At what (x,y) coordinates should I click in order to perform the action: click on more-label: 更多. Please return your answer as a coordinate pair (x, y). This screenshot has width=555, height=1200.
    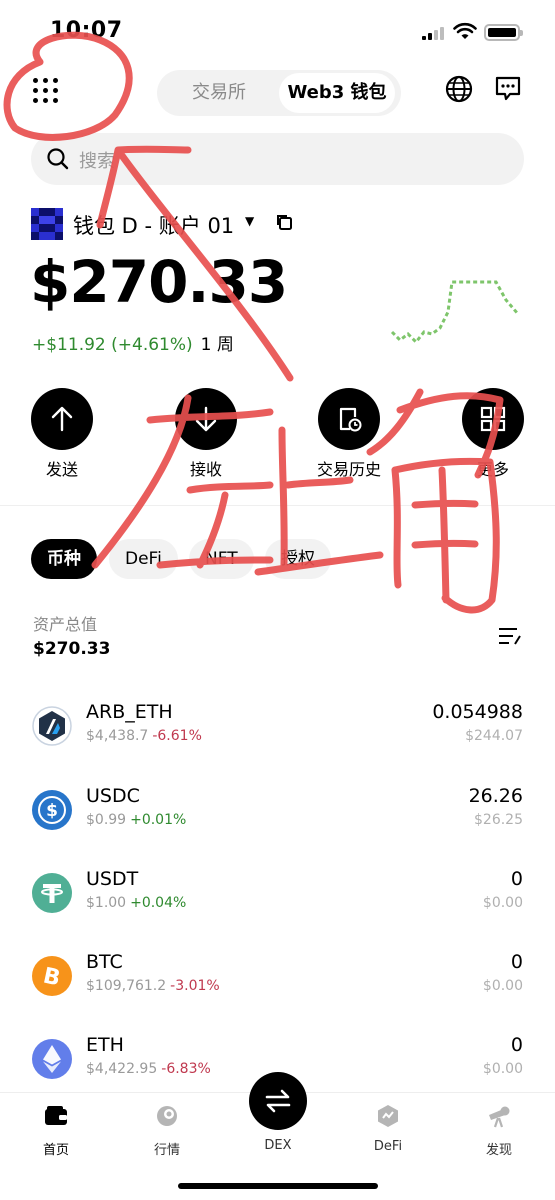
    Looking at the image, I should click on (492, 469).